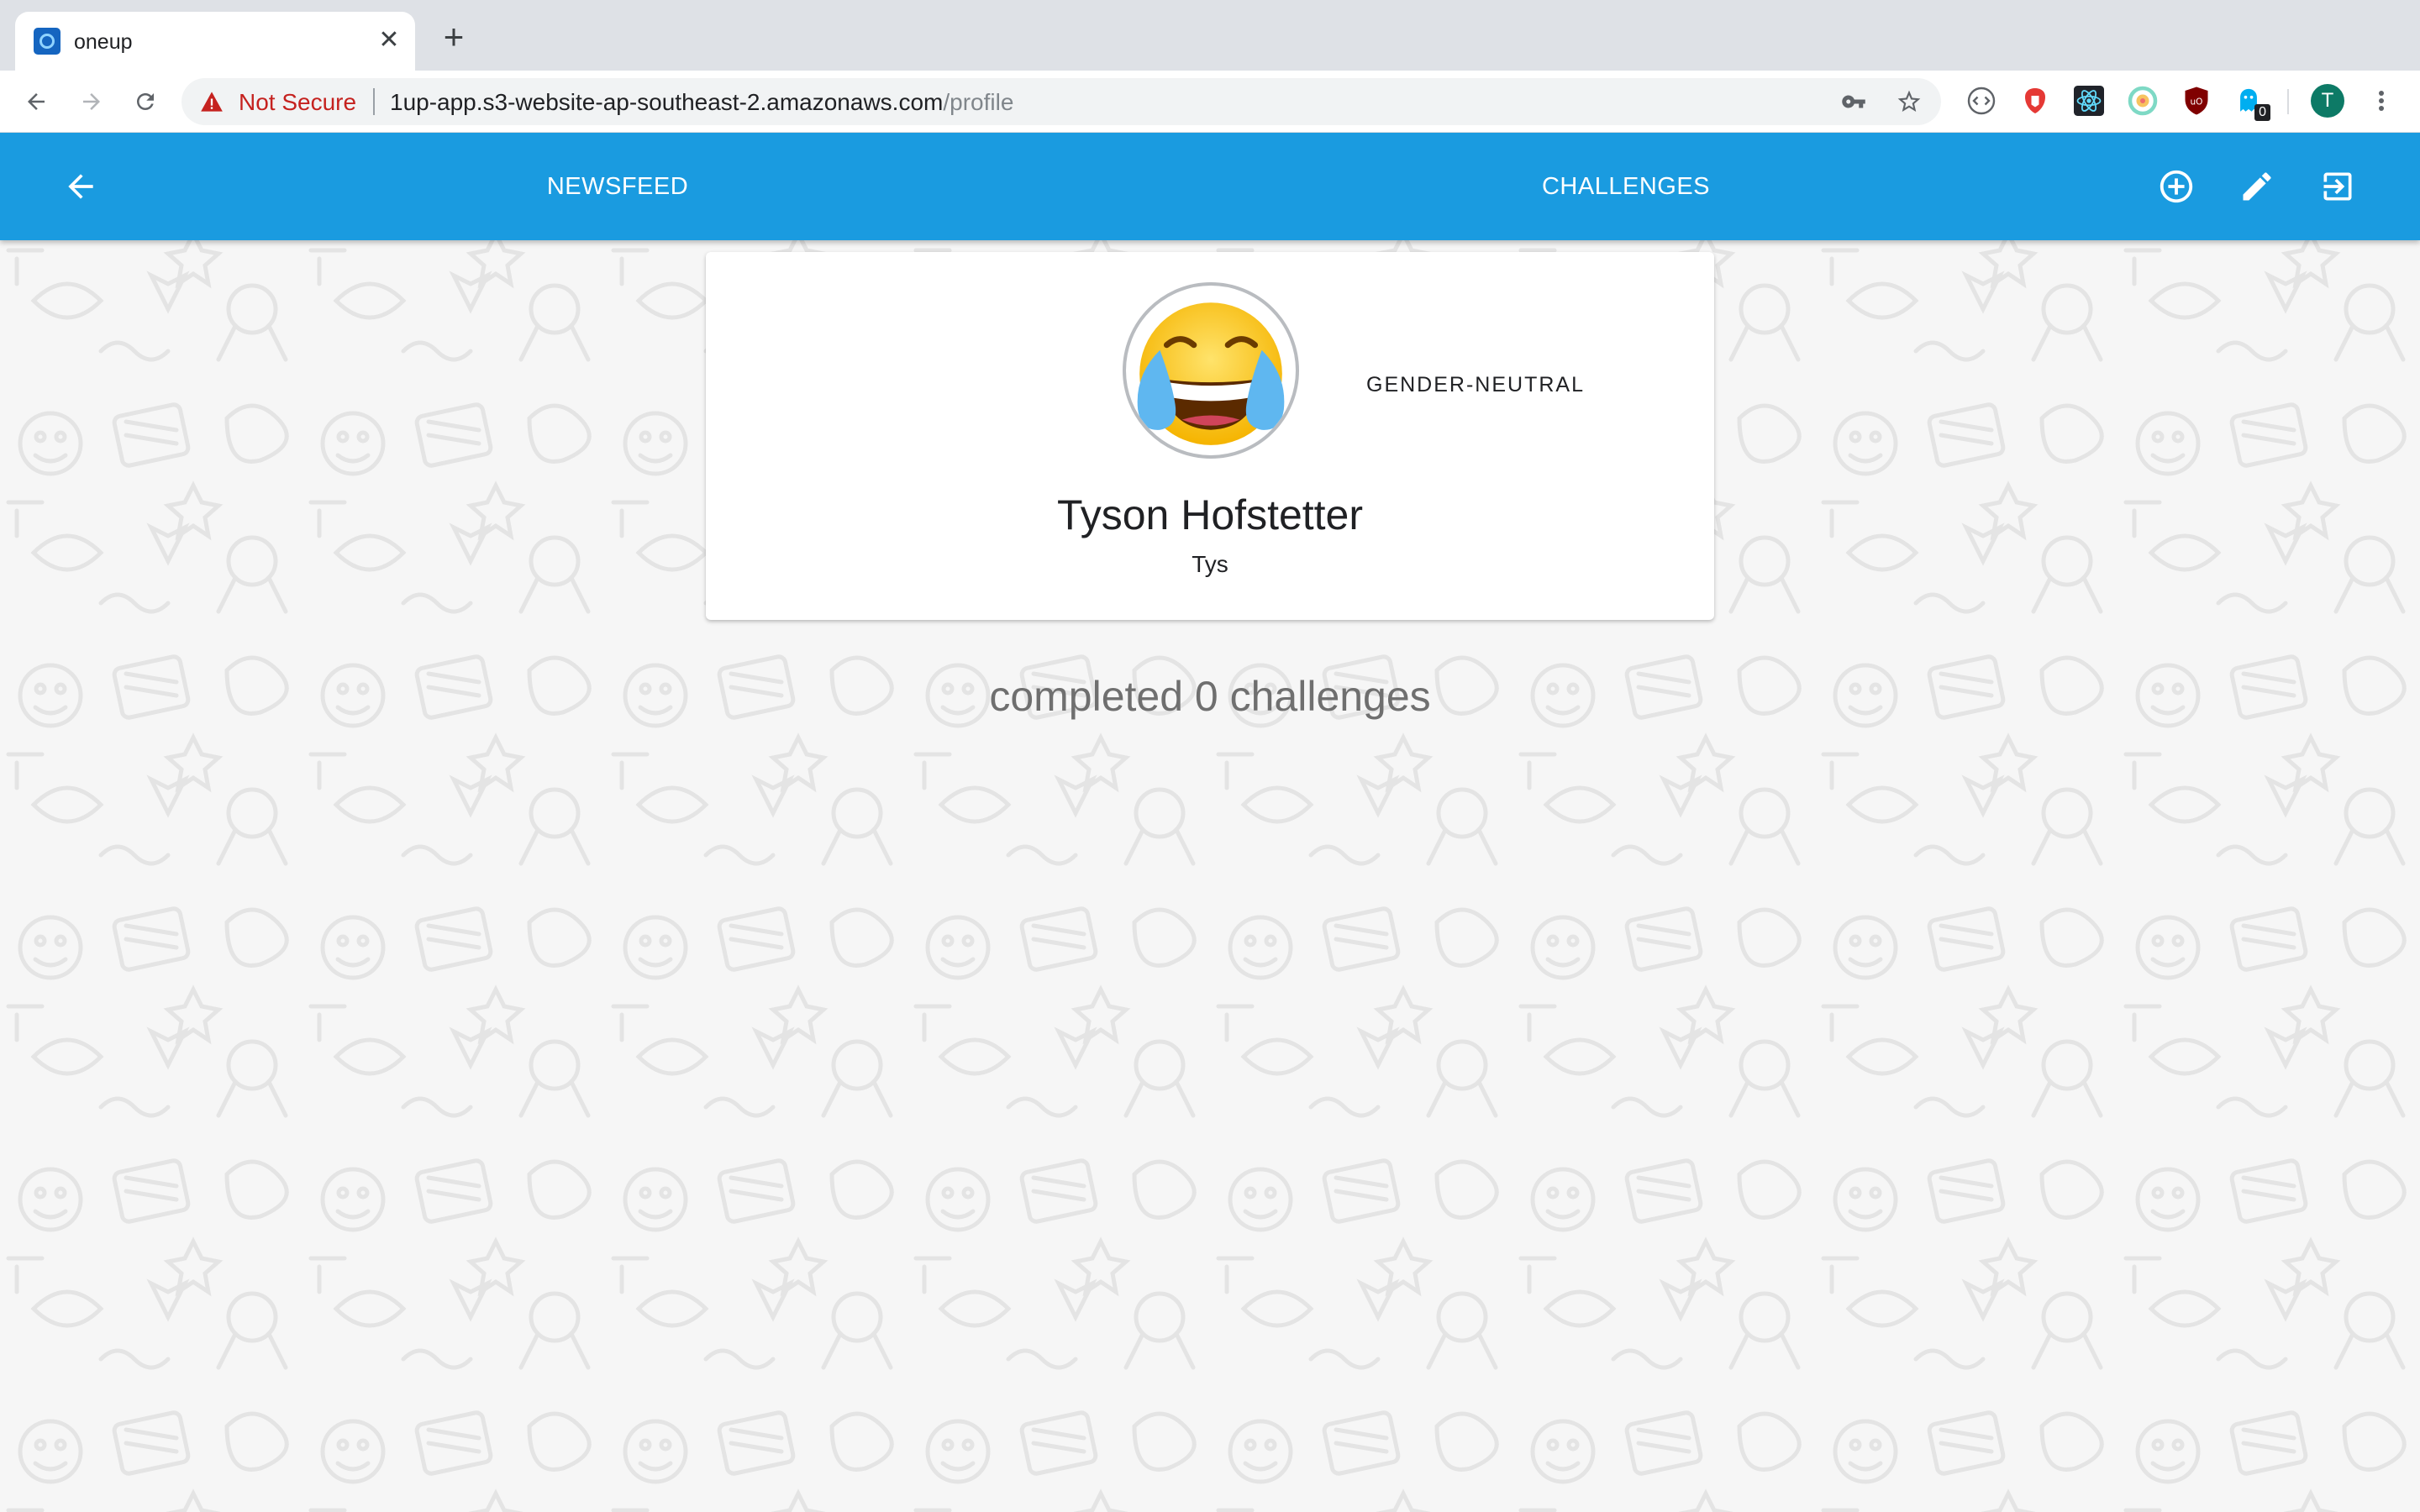  I want to click on add-challenge-button, so click(2176, 186).